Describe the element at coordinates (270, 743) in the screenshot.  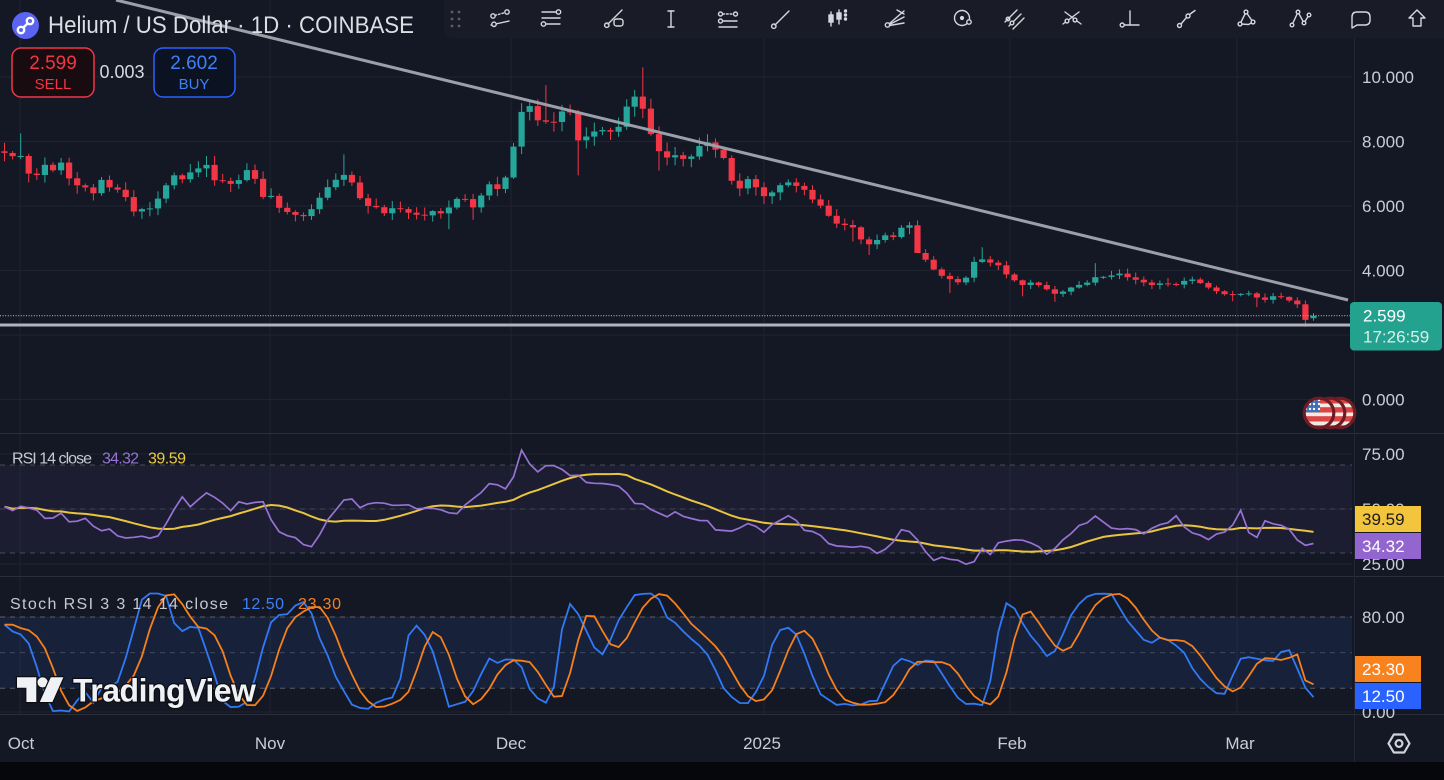
I see `svg-text: Nov` at that location.